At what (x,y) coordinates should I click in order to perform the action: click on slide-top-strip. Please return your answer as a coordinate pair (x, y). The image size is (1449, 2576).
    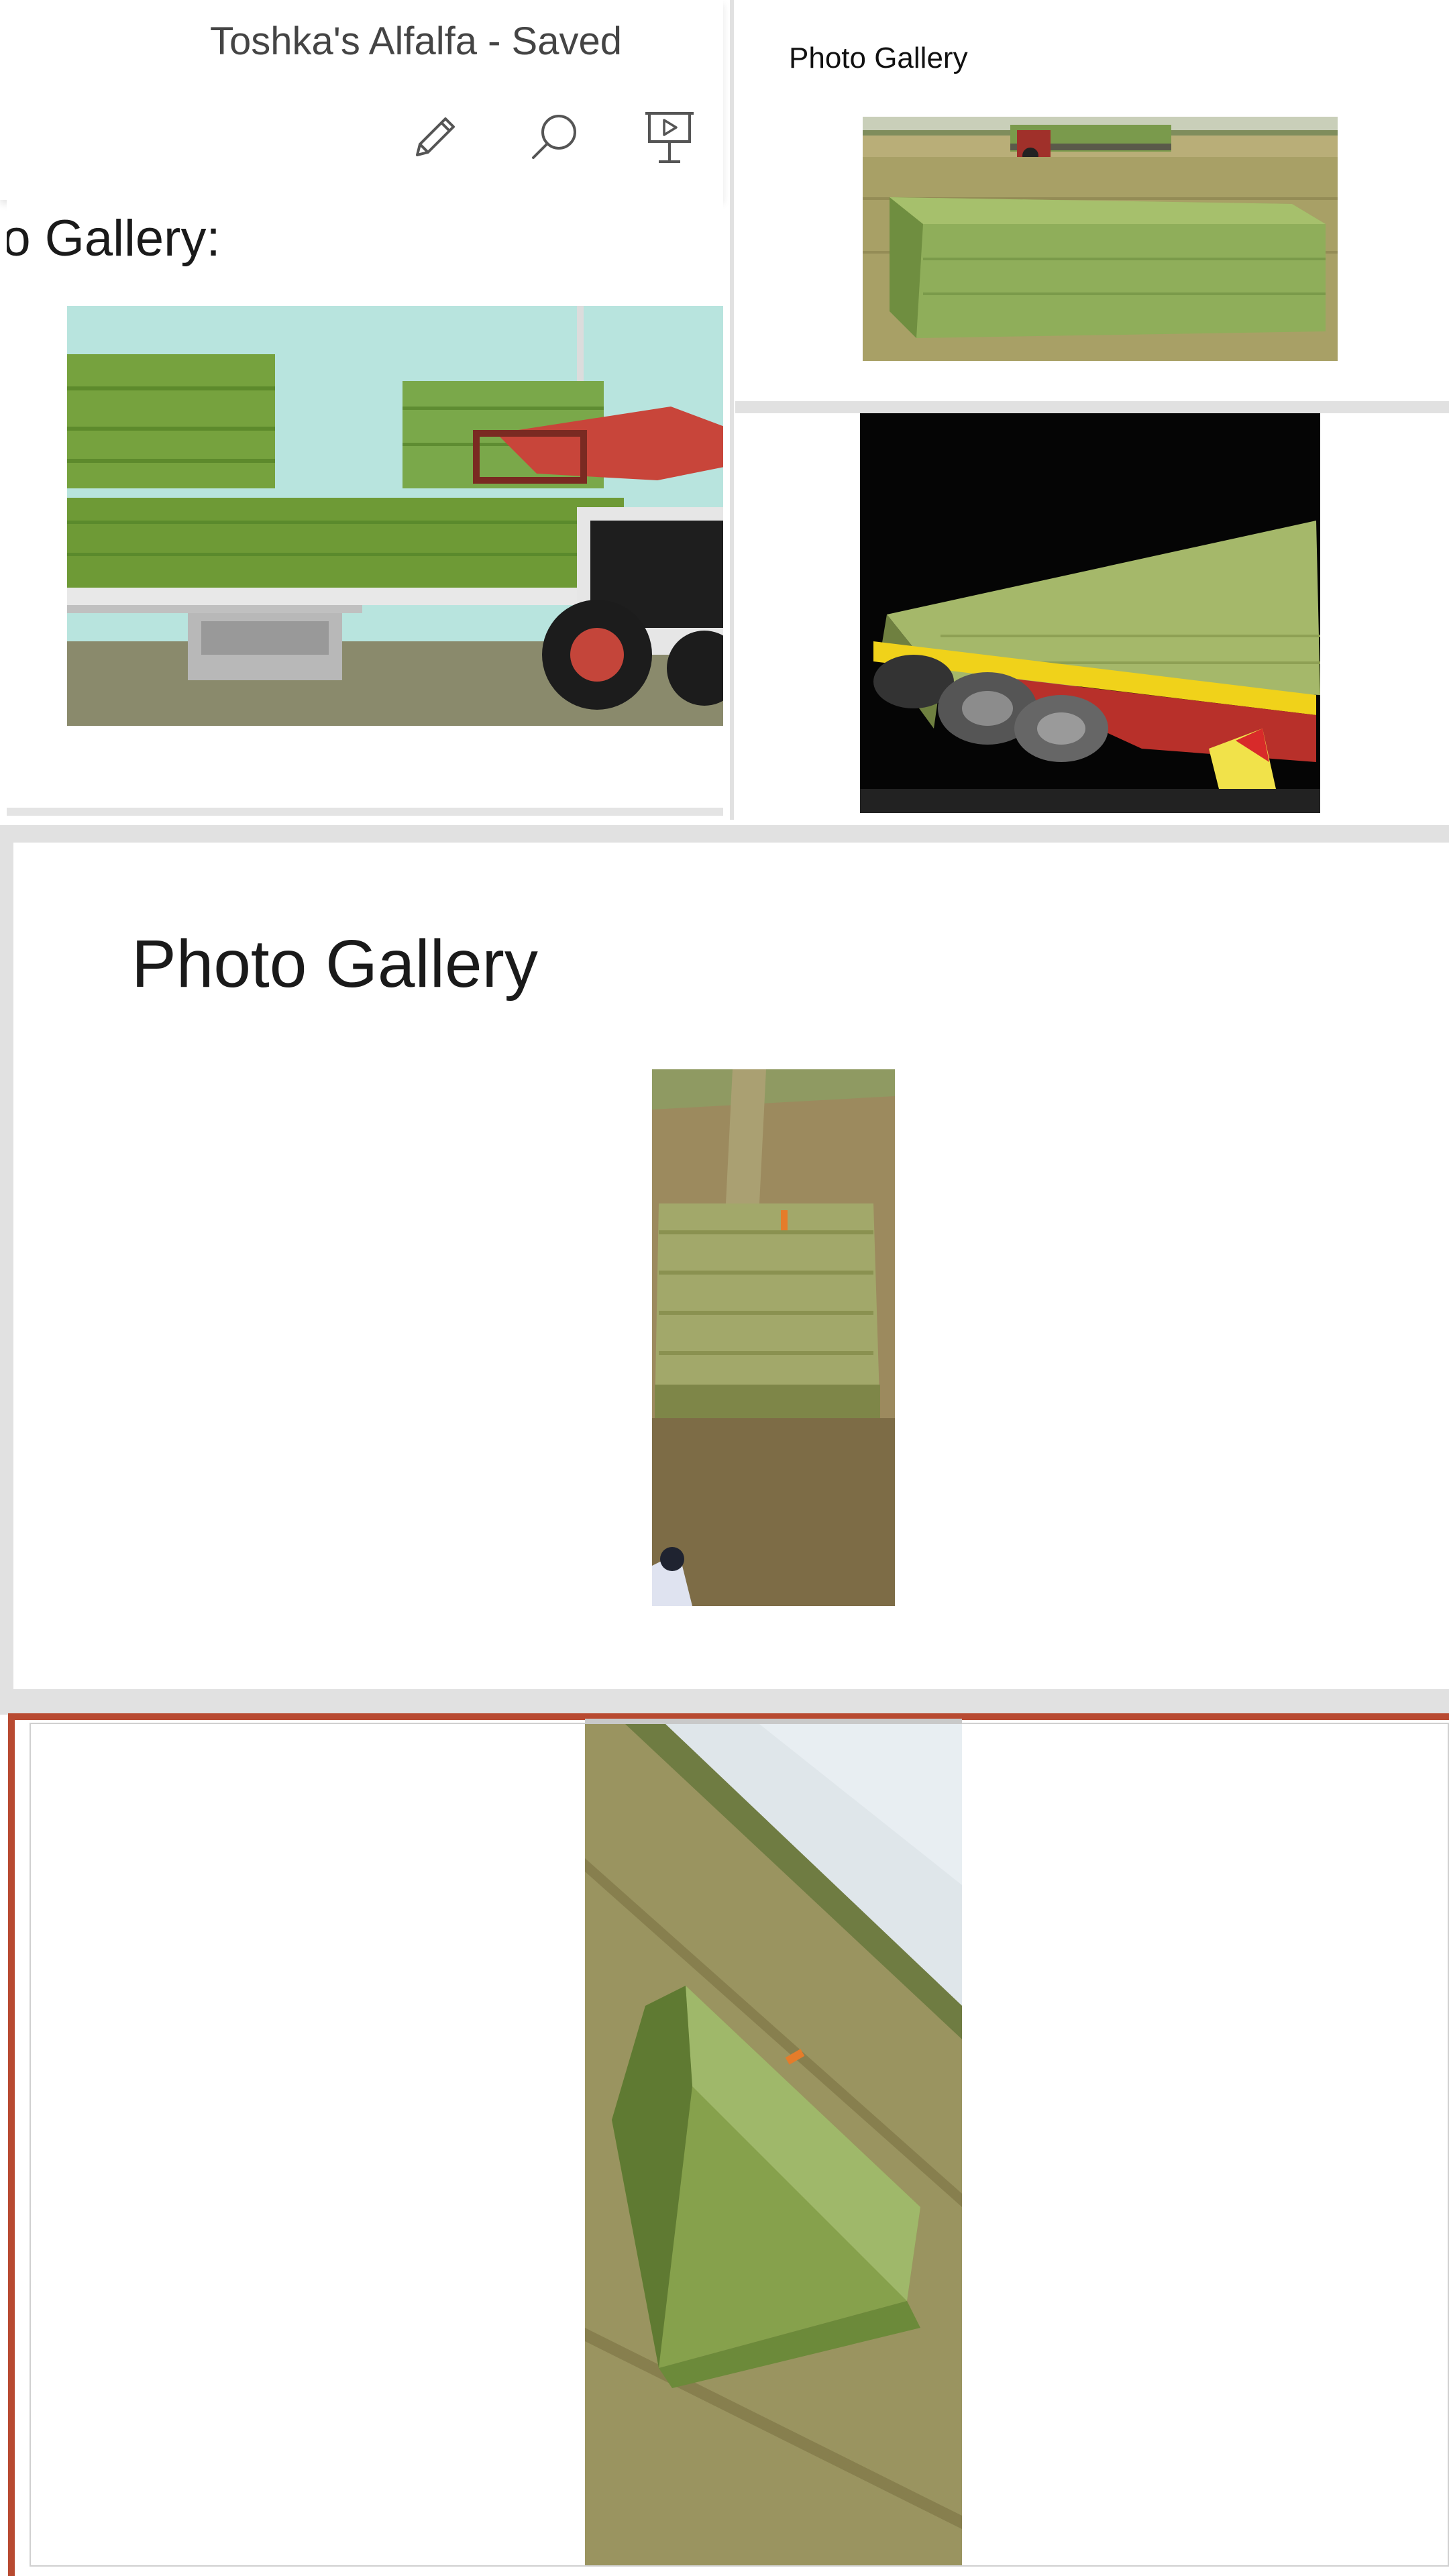
    Looking at the image, I should click on (773, 1721).